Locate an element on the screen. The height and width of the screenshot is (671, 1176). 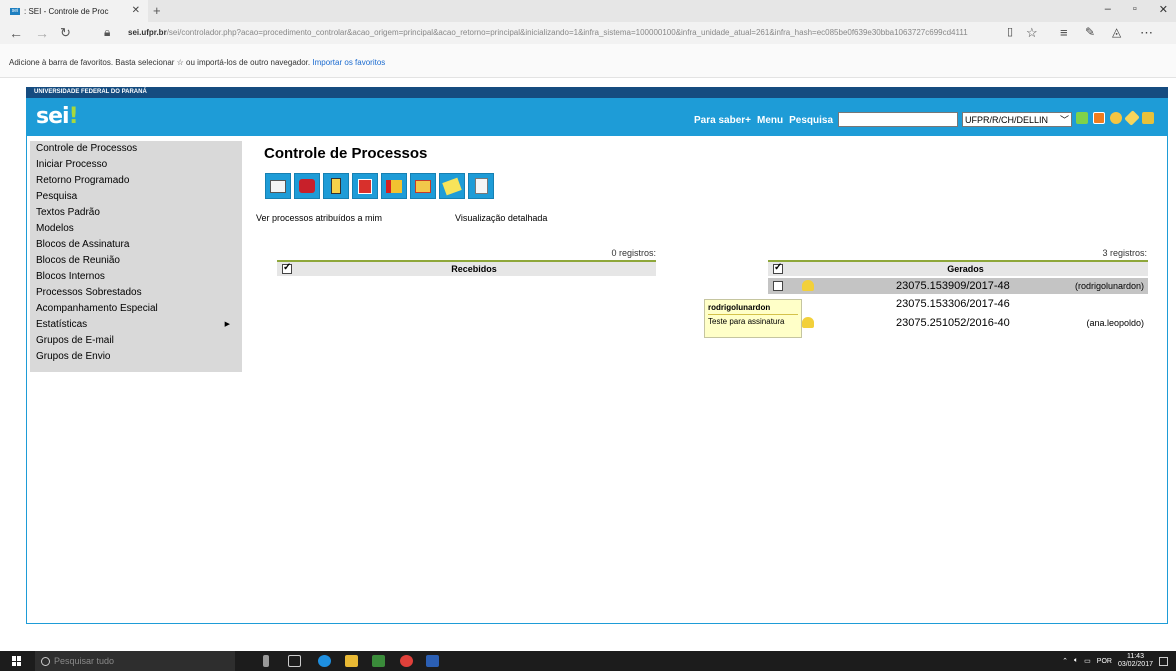
table-row: 23075.153909/2017-48 (rodrigolunardon) is located at coordinates (958, 286).